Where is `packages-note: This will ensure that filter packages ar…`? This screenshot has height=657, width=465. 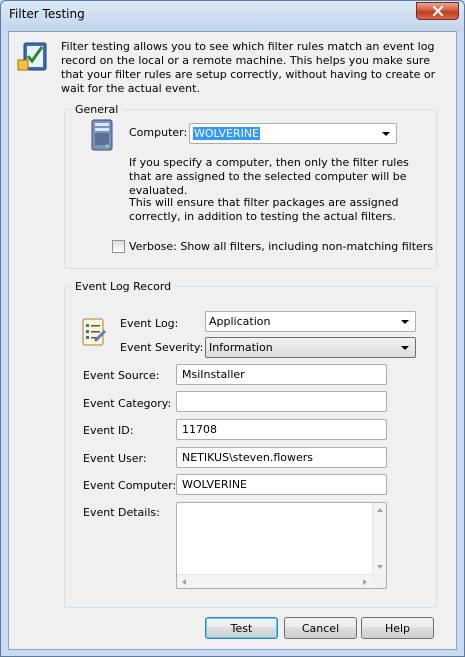 packages-note: This will ensure that filter packages ar… is located at coordinates (264, 209).